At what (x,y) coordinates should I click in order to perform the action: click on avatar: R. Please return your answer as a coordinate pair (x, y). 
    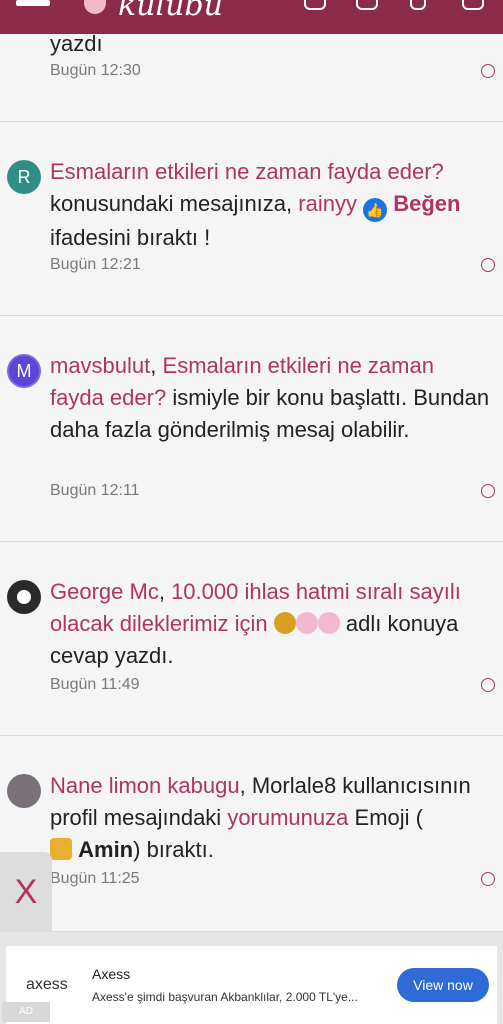
    Looking at the image, I should click on (24, 177).